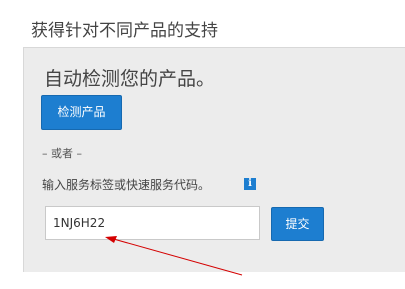  What do you see at coordinates (250, 184) in the screenshot?
I see `info-icon: i` at bounding box center [250, 184].